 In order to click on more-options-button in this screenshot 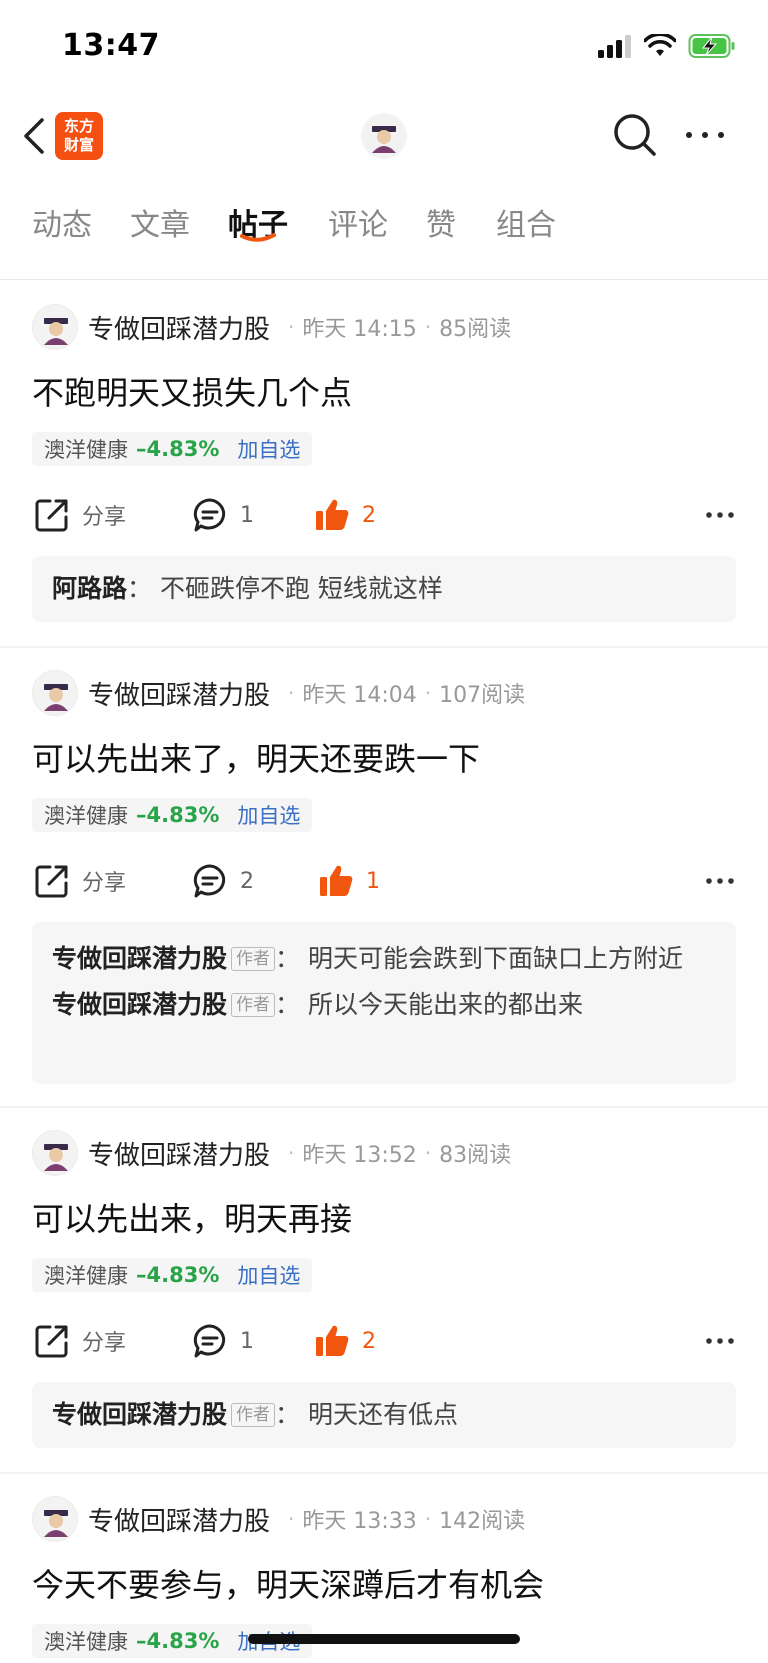, I will do `click(705, 135)`.